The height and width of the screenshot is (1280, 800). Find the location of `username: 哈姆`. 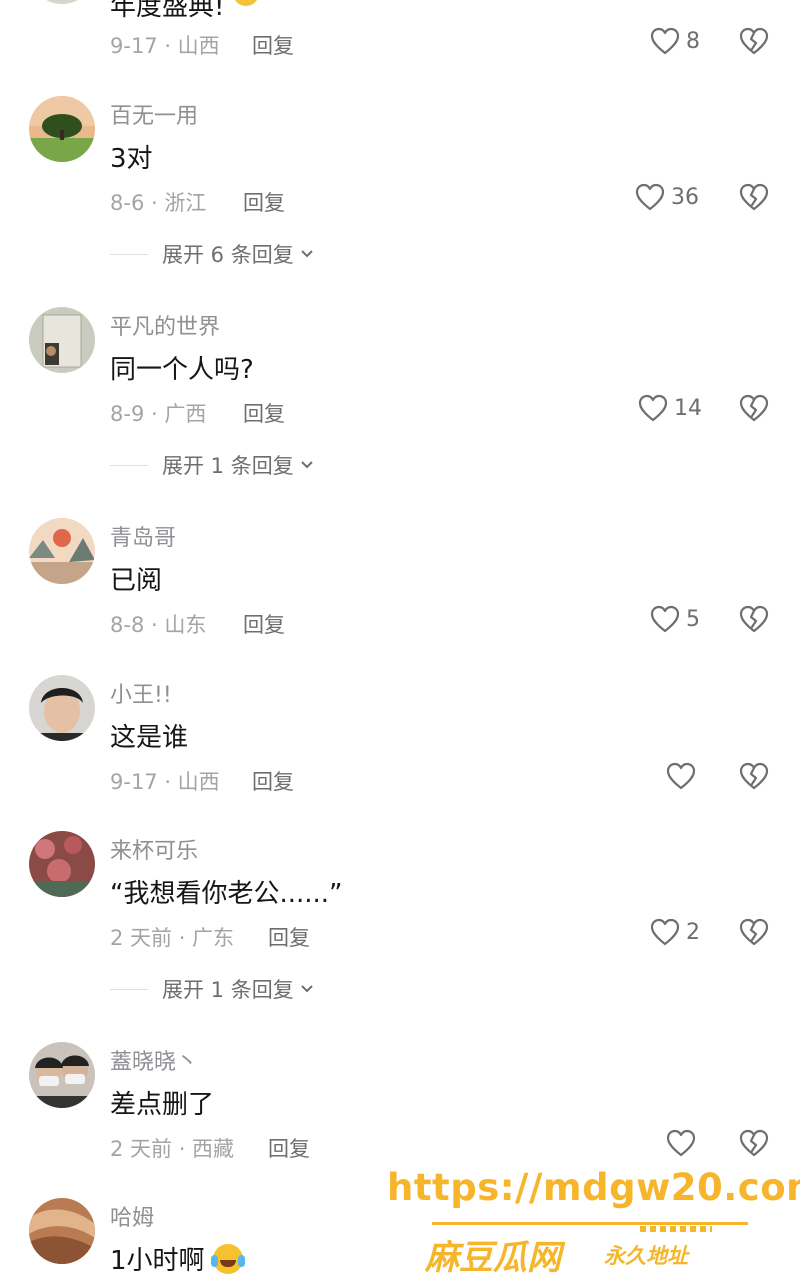

username: 哈姆 is located at coordinates (132, 1216).